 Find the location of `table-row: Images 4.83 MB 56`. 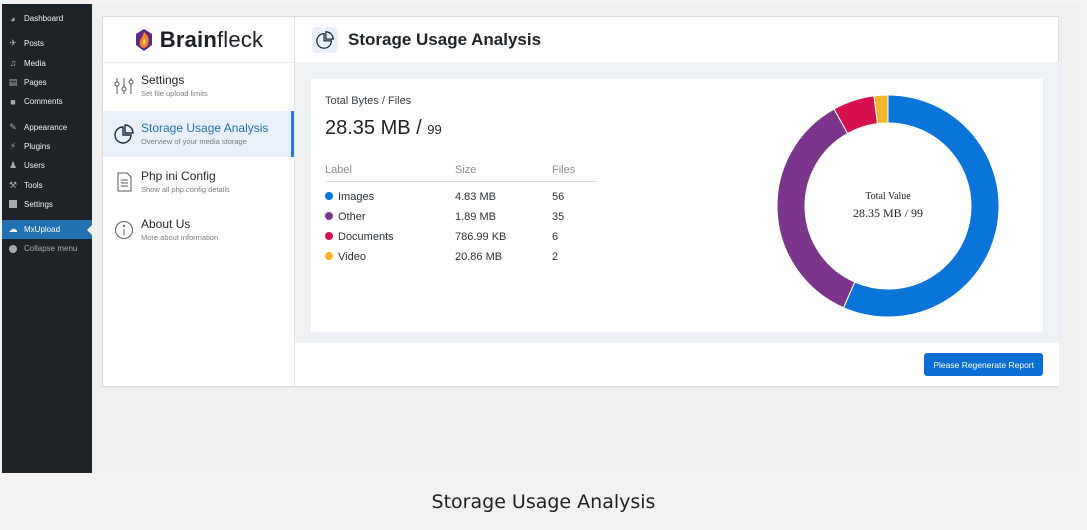

table-row: Images 4.83 MB 56 is located at coordinates (461, 194).